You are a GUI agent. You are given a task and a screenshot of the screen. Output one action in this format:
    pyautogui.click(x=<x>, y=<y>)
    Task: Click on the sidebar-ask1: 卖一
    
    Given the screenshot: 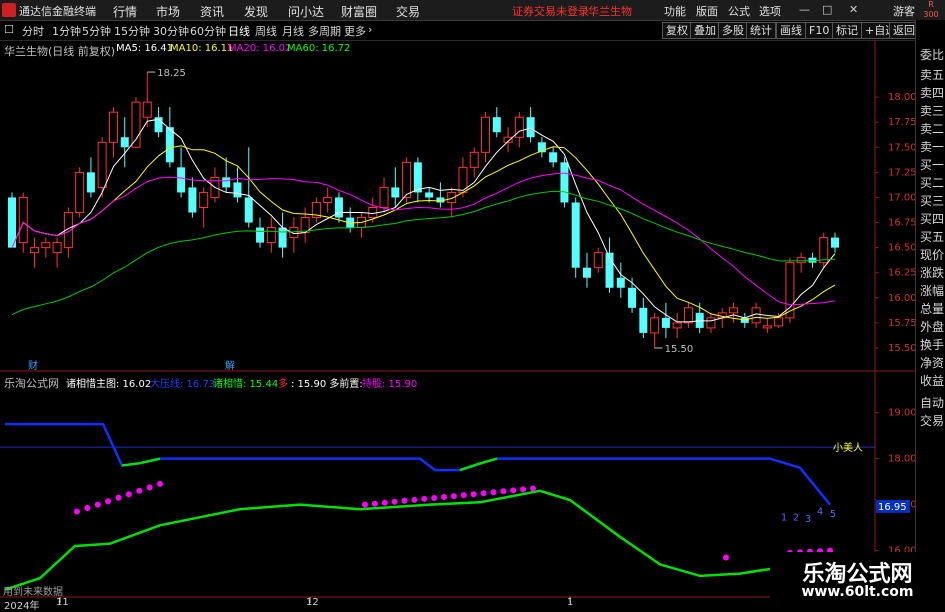 What is the action you would take?
    pyautogui.click(x=932, y=146)
    